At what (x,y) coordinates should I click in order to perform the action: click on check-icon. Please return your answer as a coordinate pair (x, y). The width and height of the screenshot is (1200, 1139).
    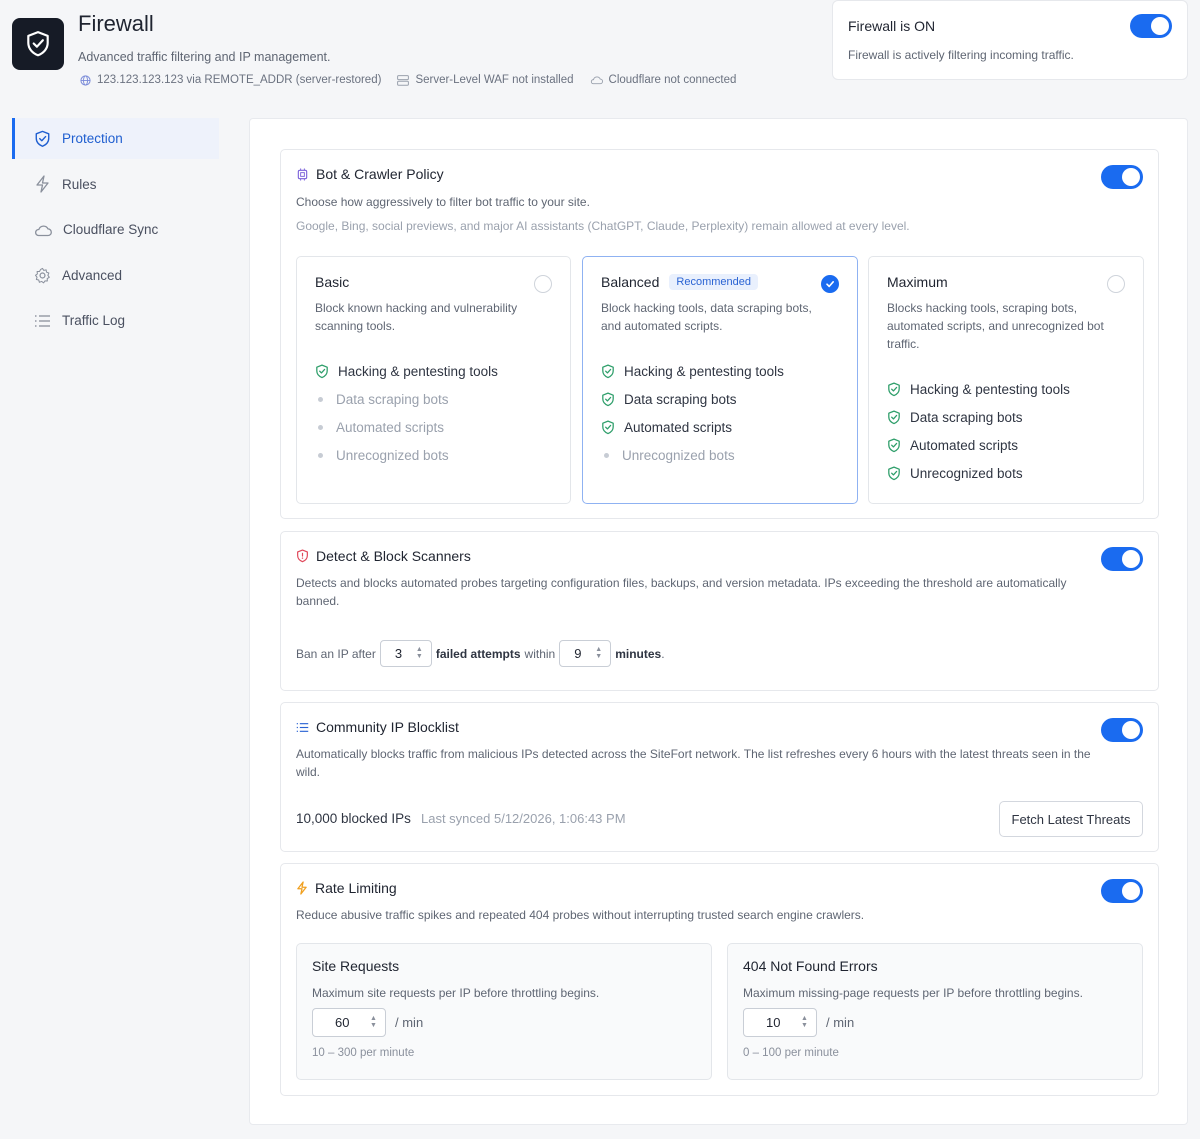
    Looking at the image, I should click on (830, 284).